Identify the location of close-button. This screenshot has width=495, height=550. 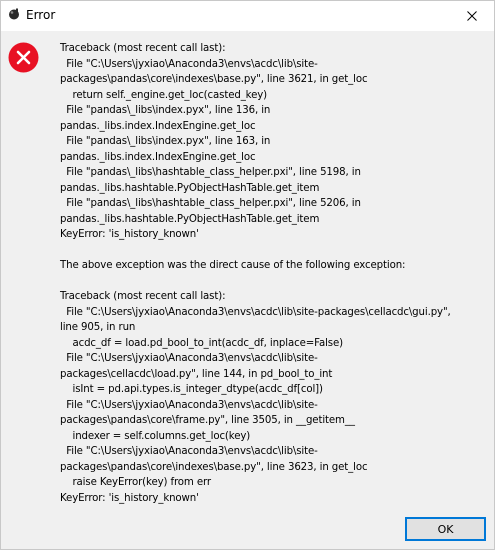
(472, 16).